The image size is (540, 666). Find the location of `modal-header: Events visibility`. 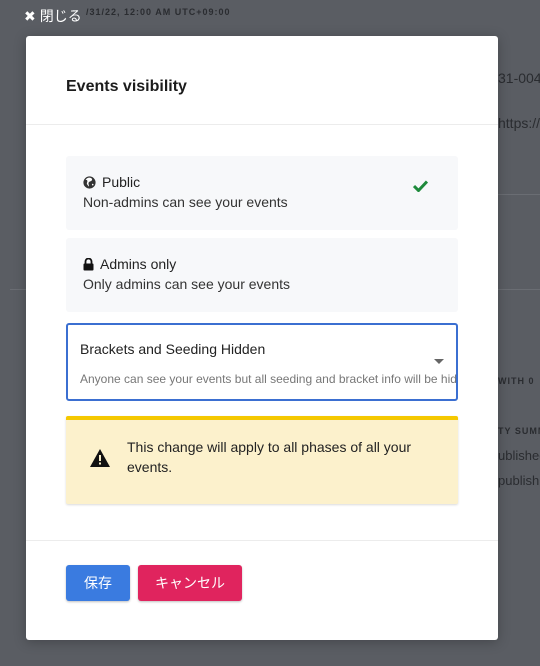

modal-header: Events visibility is located at coordinates (262, 80).